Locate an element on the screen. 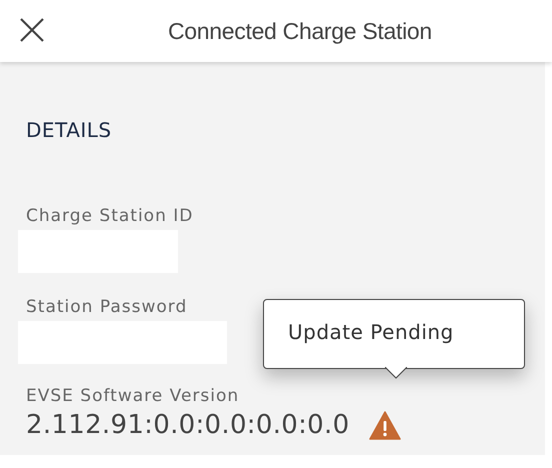  field-label: Station Password is located at coordinates (107, 307).